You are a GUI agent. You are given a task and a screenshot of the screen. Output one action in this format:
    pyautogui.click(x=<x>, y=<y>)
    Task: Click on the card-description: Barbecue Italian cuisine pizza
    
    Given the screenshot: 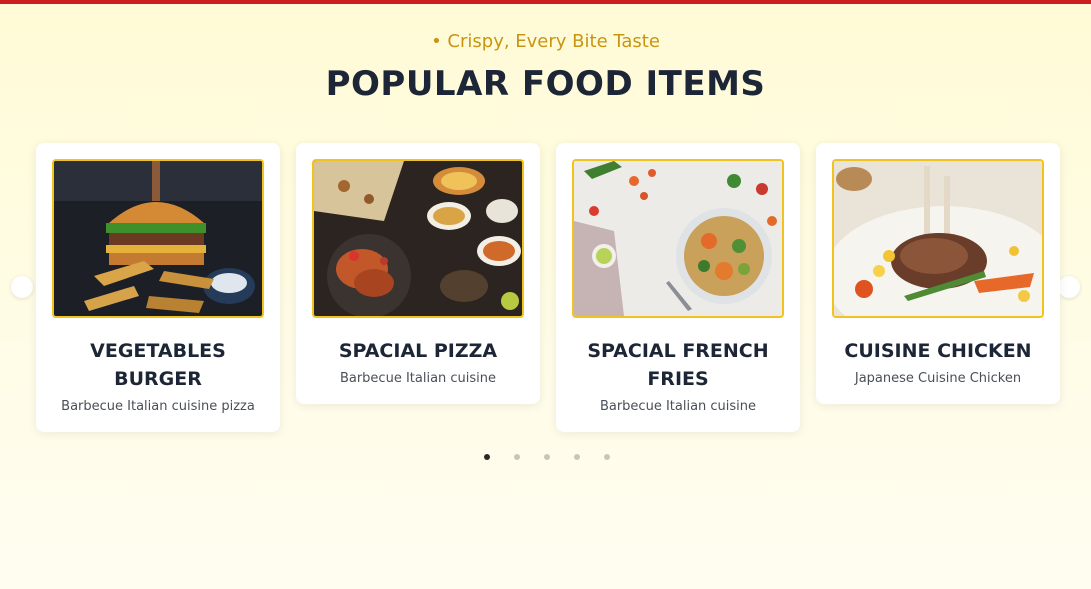 What is the action you would take?
    pyautogui.click(x=158, y=406)
    